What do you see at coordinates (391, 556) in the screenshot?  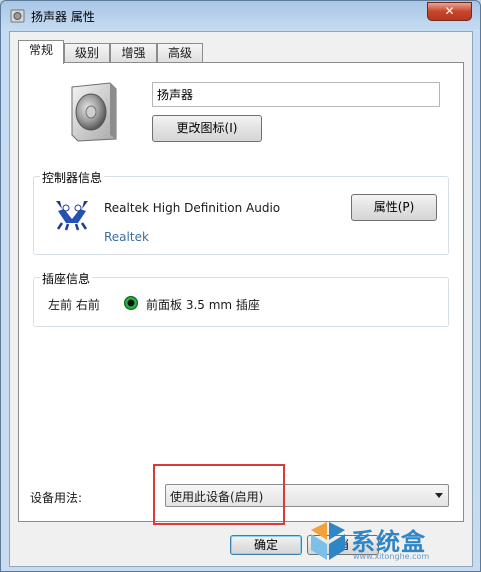 I see `watermark-url: www.xitonghe.com` at bounding box center [391, 556].